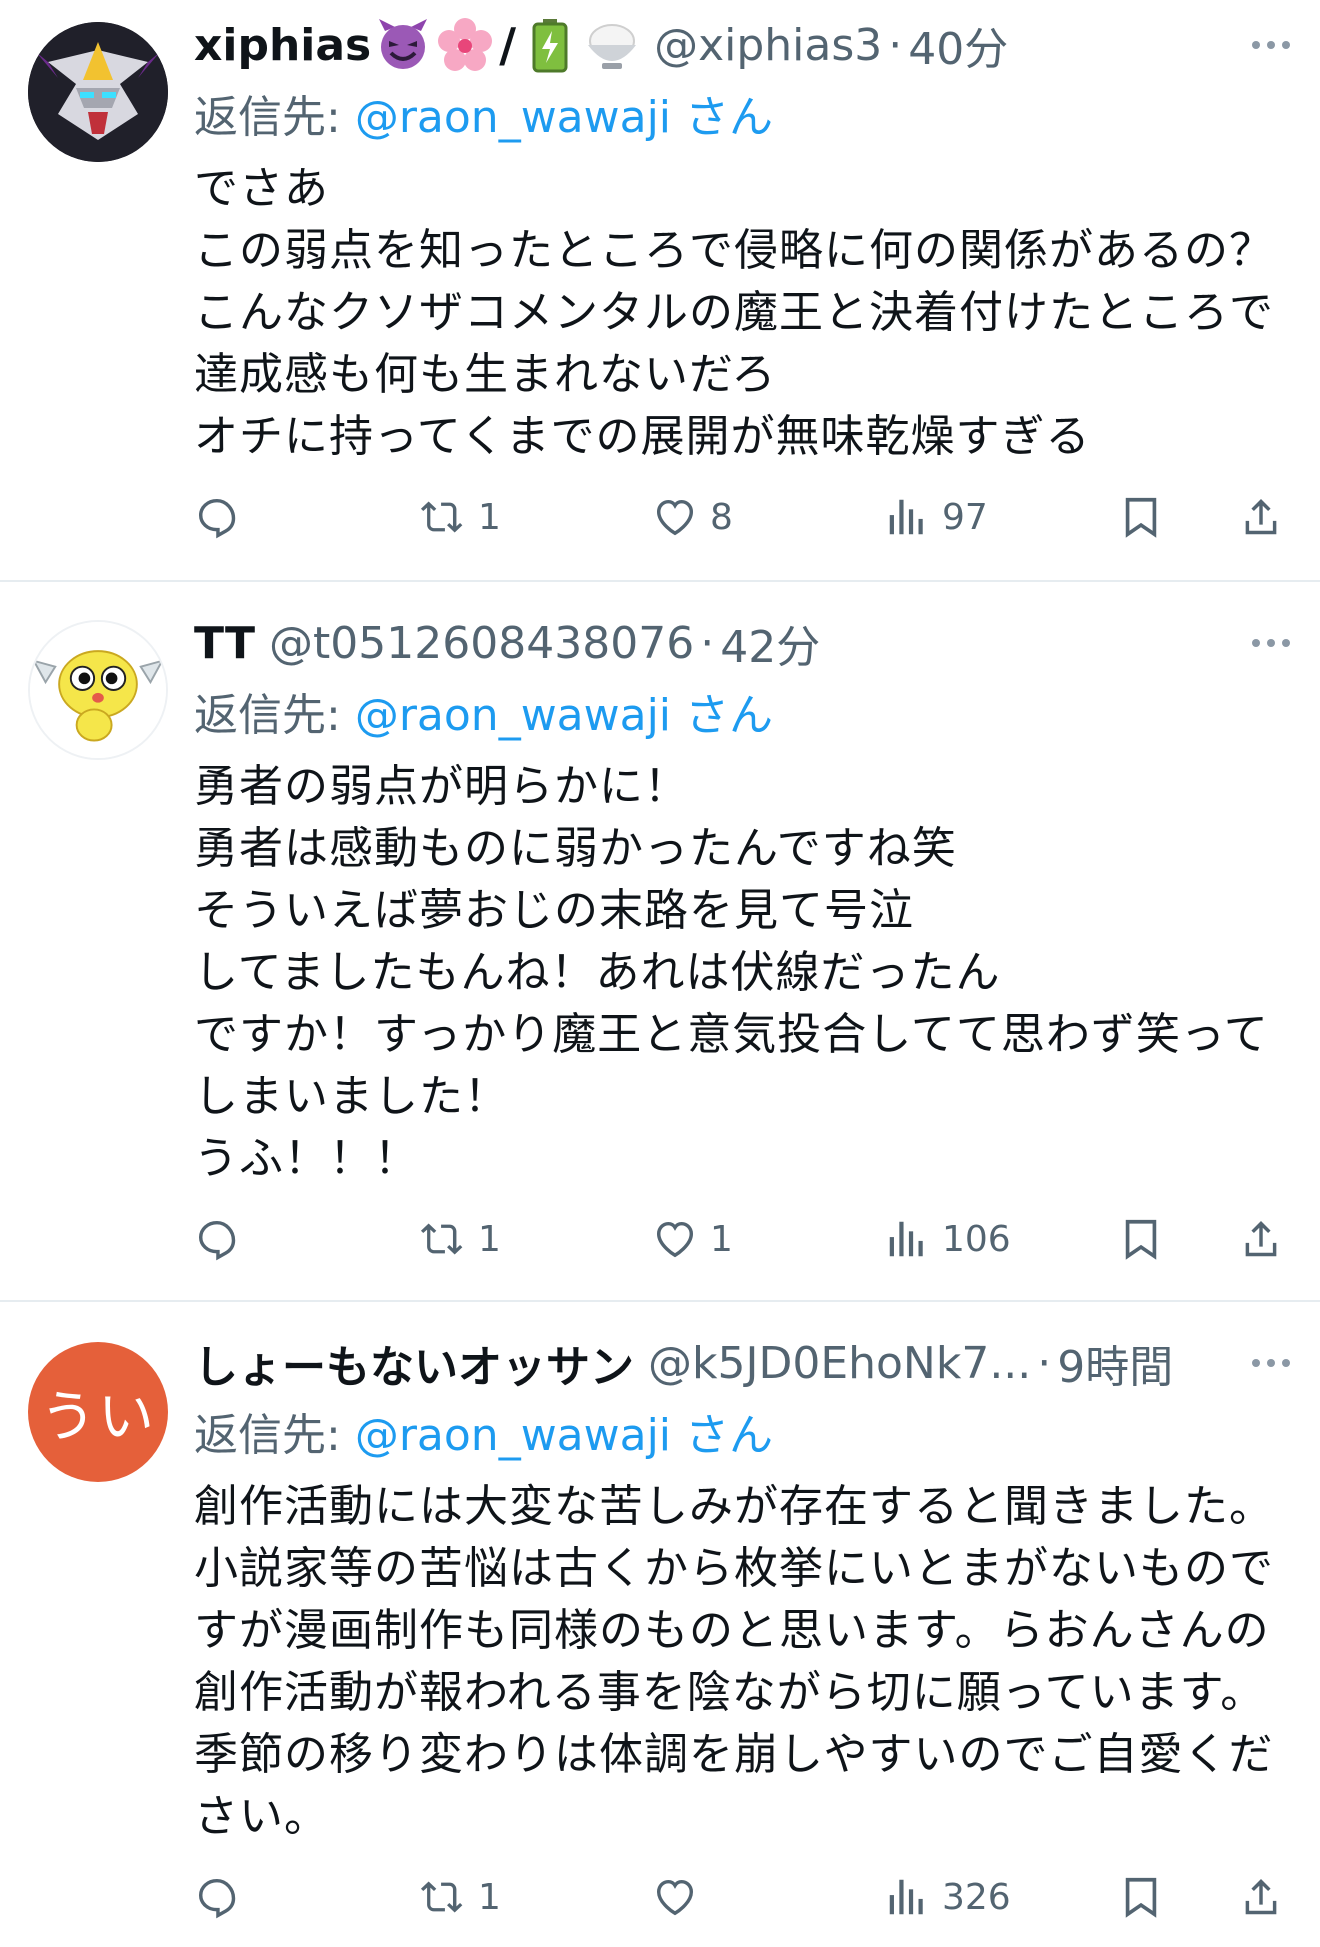  Describe the element at coordinates (958, 45) in the screenshot. I see `timestamp: 40分` at that location.